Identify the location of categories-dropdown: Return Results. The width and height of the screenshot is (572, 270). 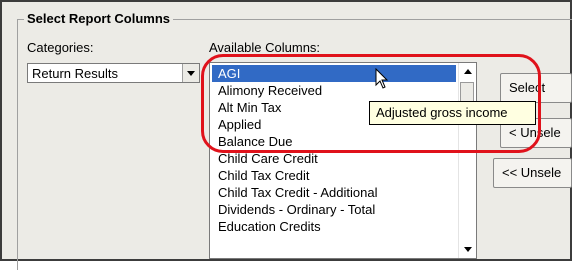
(113, 73).